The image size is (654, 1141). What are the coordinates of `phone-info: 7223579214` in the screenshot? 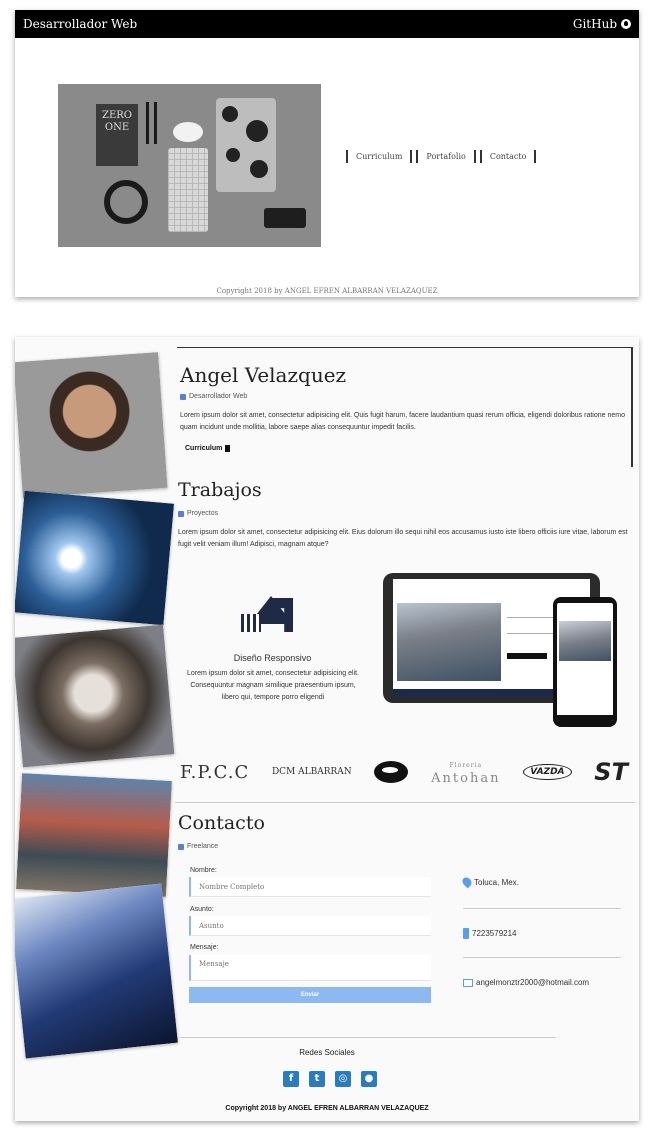 It's located at (490, 933).